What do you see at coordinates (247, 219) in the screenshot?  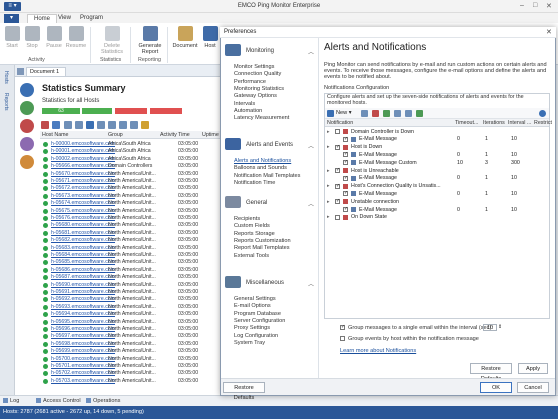 I see `sidebar-item: Recipients` at bounding box center [247, 219].